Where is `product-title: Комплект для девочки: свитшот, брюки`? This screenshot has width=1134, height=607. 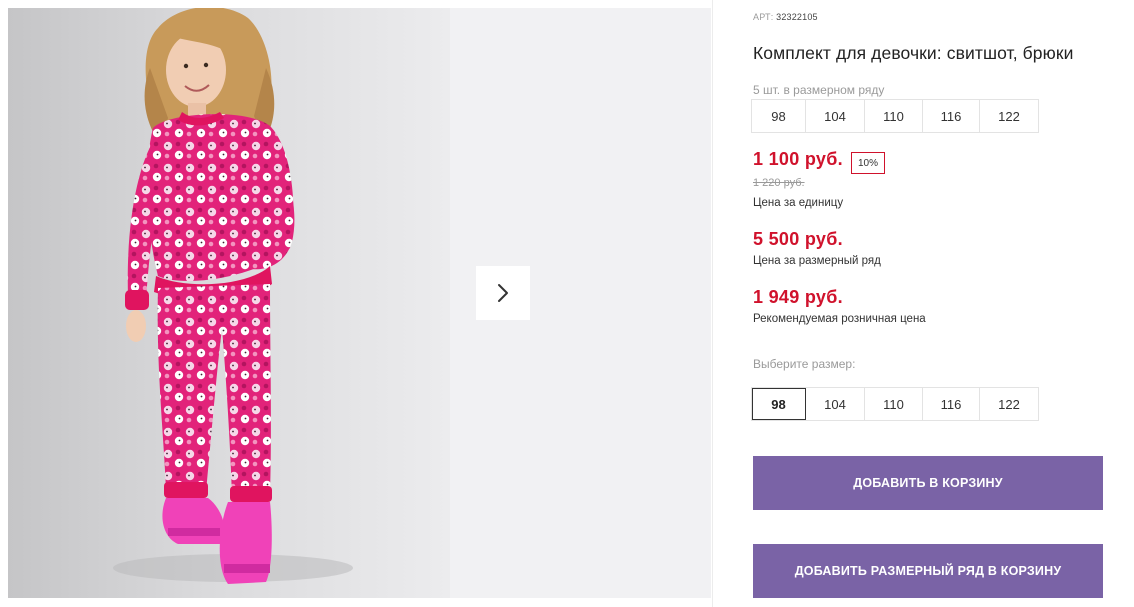 product-title: Комплект для девочки: свитшот, брюки is located at coordinates (913, 53).